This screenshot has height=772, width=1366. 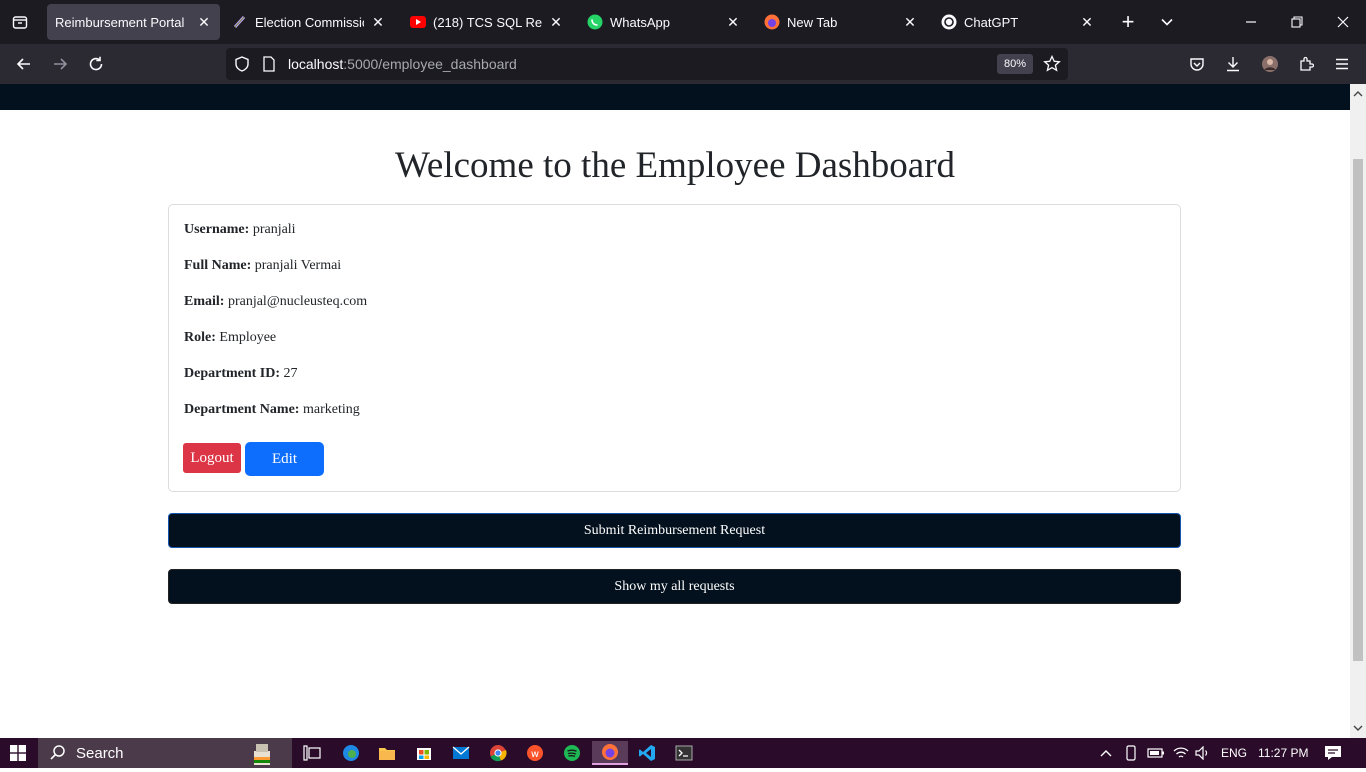 What do you see at coordinates (610, 753) in the screenshot?
I see `firefox-taskbar-icon` at bounding box center [610, 753].